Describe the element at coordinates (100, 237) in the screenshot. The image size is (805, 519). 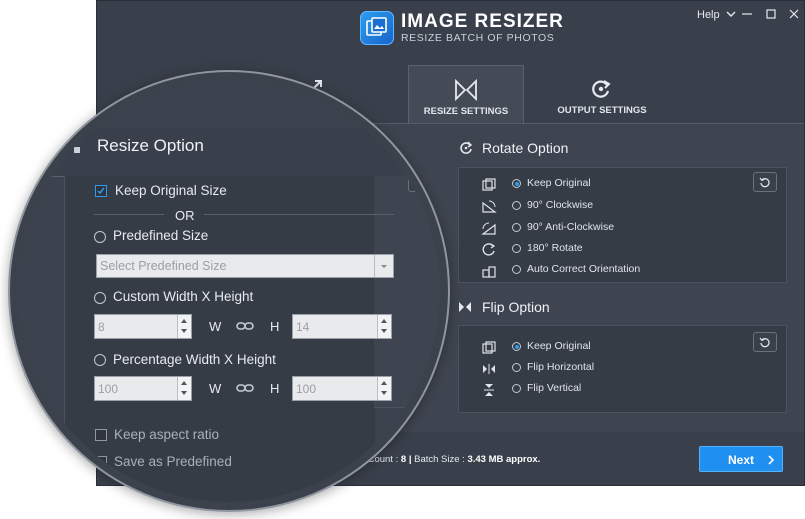
I see `predefined-size-radio` at that location.